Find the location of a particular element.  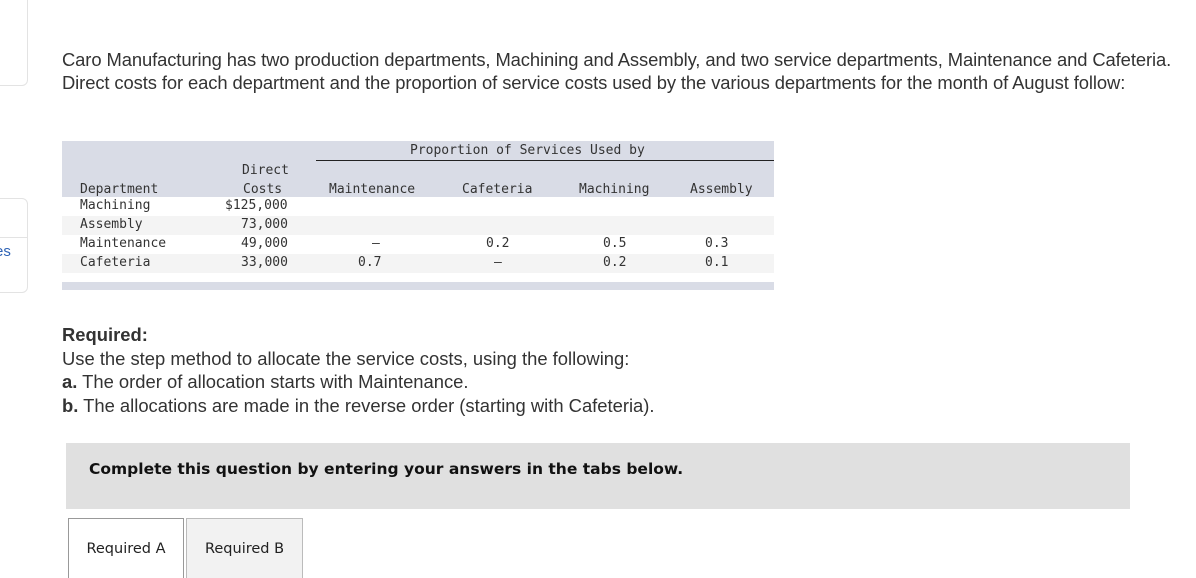

header-direct-line1: Direct is located at coordinates (265, 170).